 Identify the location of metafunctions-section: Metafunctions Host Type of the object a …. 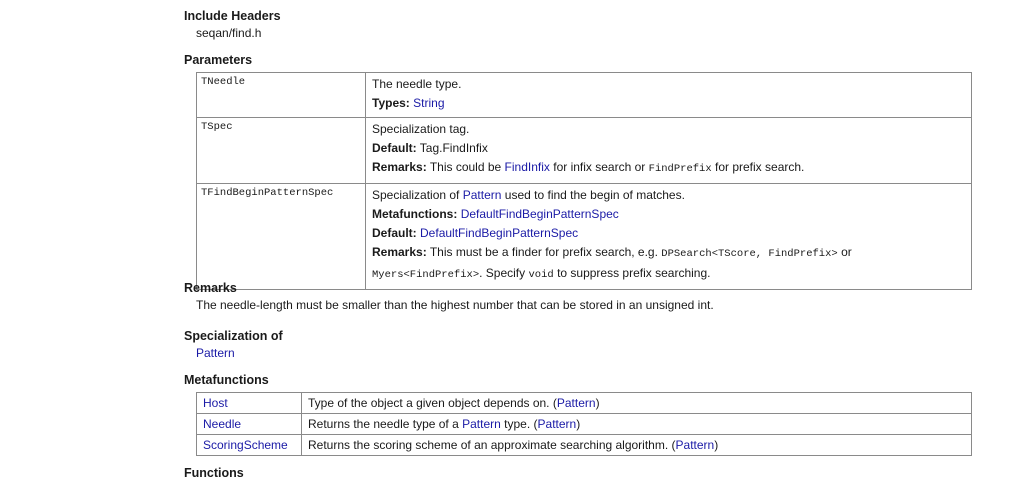
(579, 414).